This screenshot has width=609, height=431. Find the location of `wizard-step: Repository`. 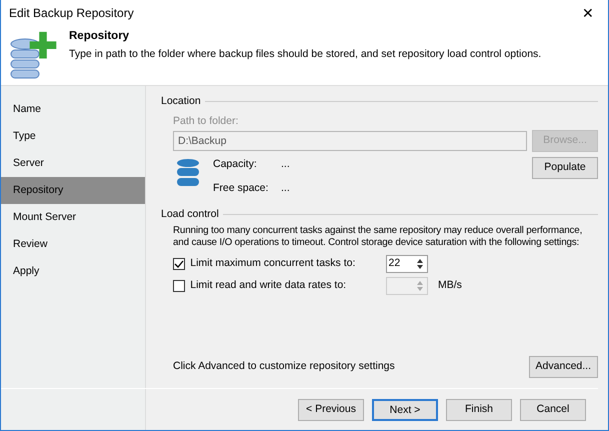

wizard-step: Repository is located at coordinates (73, 190).